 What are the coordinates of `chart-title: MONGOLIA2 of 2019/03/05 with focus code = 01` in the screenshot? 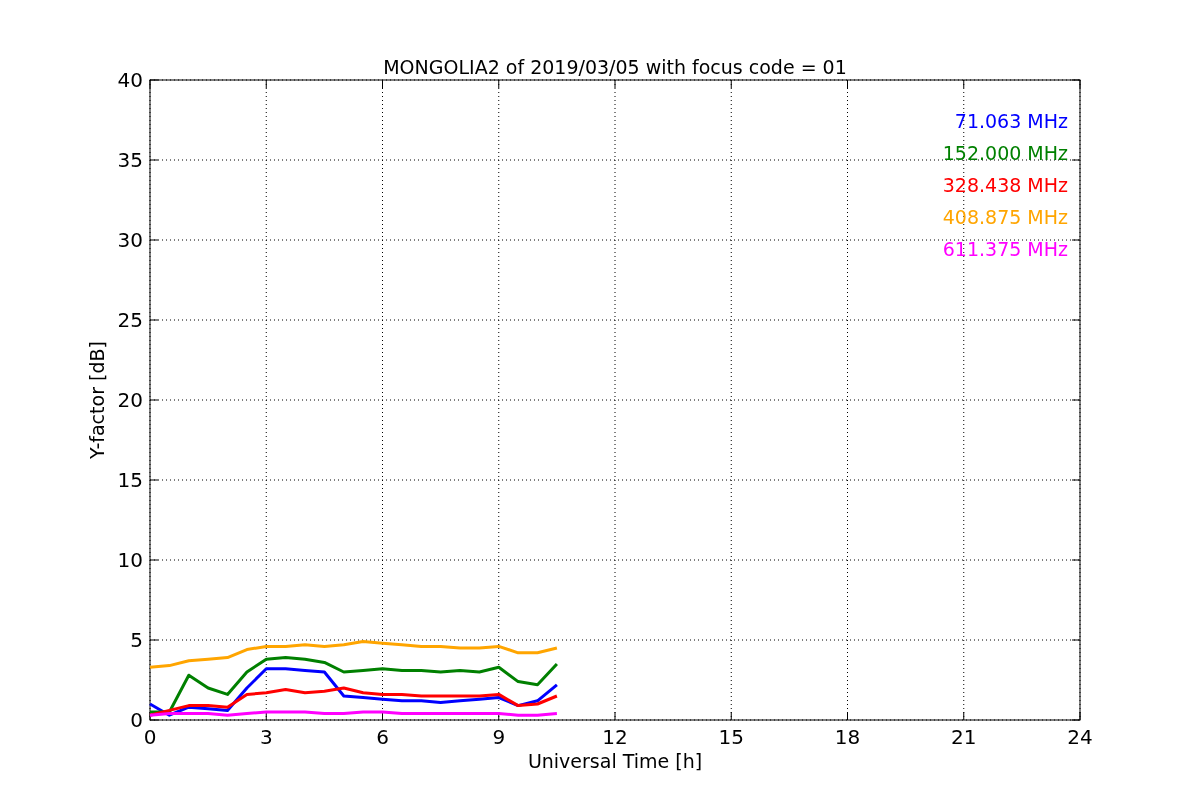 It's located at (615, 67).